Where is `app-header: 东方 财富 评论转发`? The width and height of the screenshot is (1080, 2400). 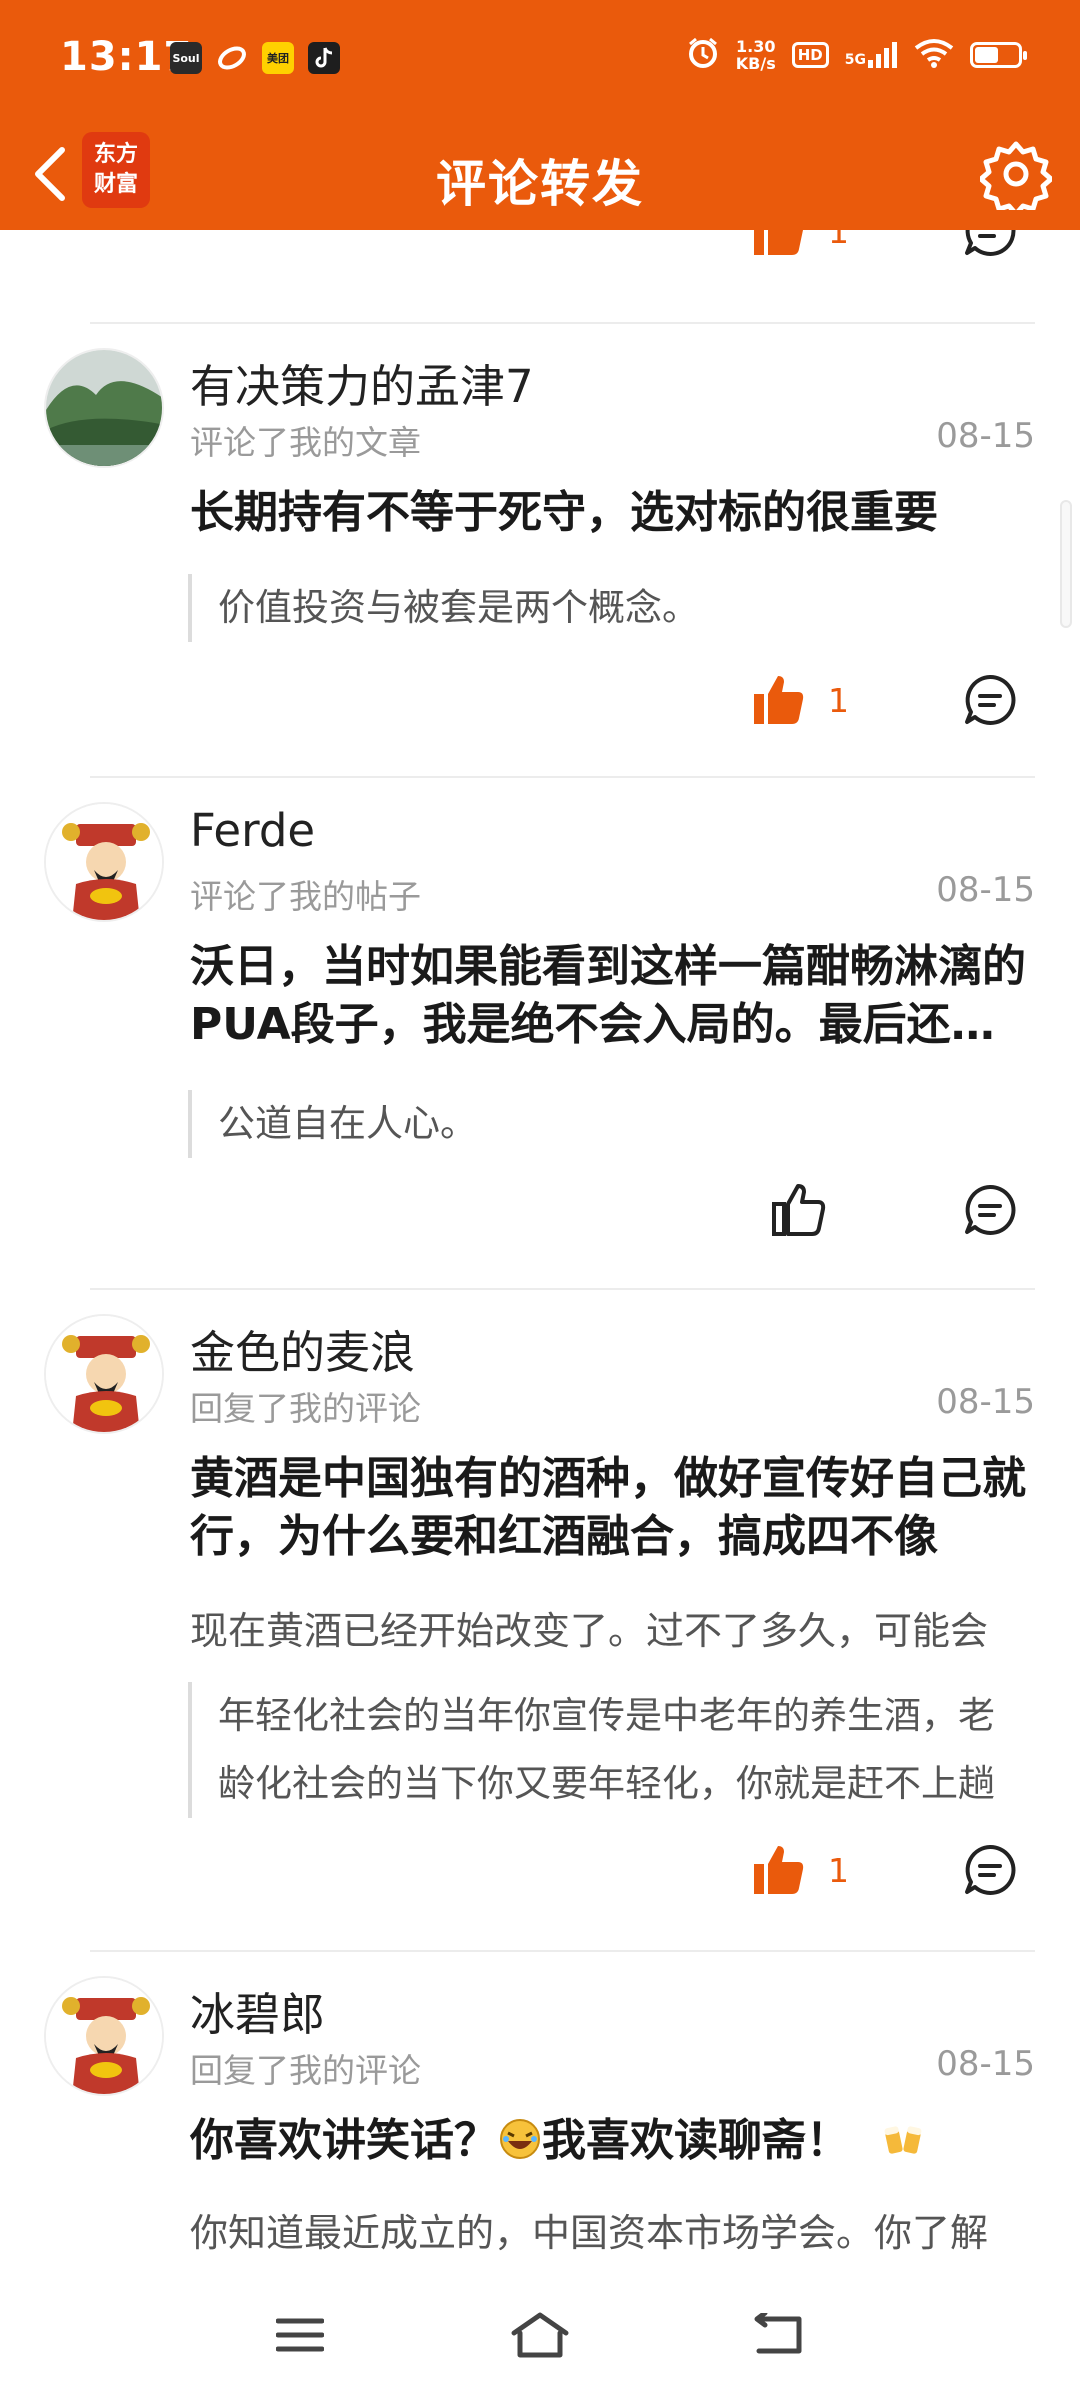
app-header: 东方 财富 评论转发 is located at coordinates (540, 174).